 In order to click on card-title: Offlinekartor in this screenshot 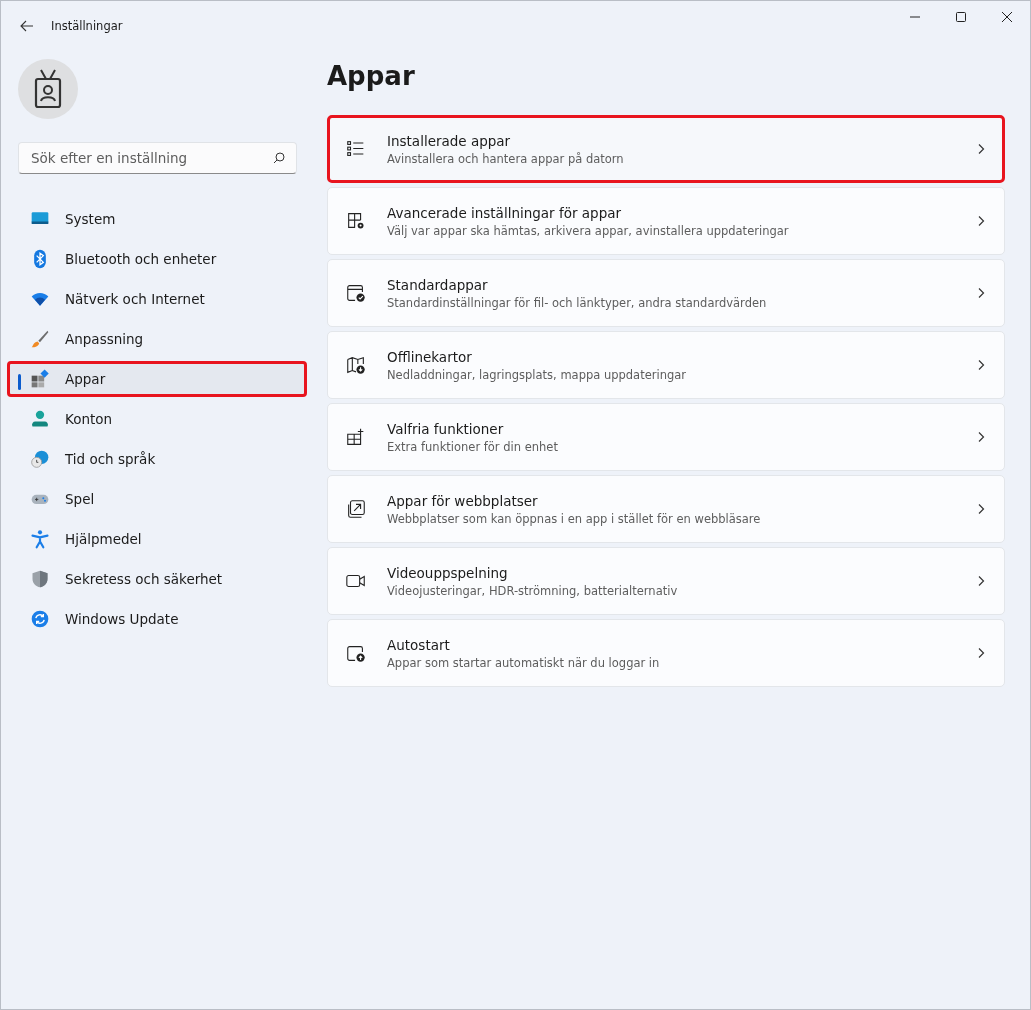, I will do `click(430, 356)`.